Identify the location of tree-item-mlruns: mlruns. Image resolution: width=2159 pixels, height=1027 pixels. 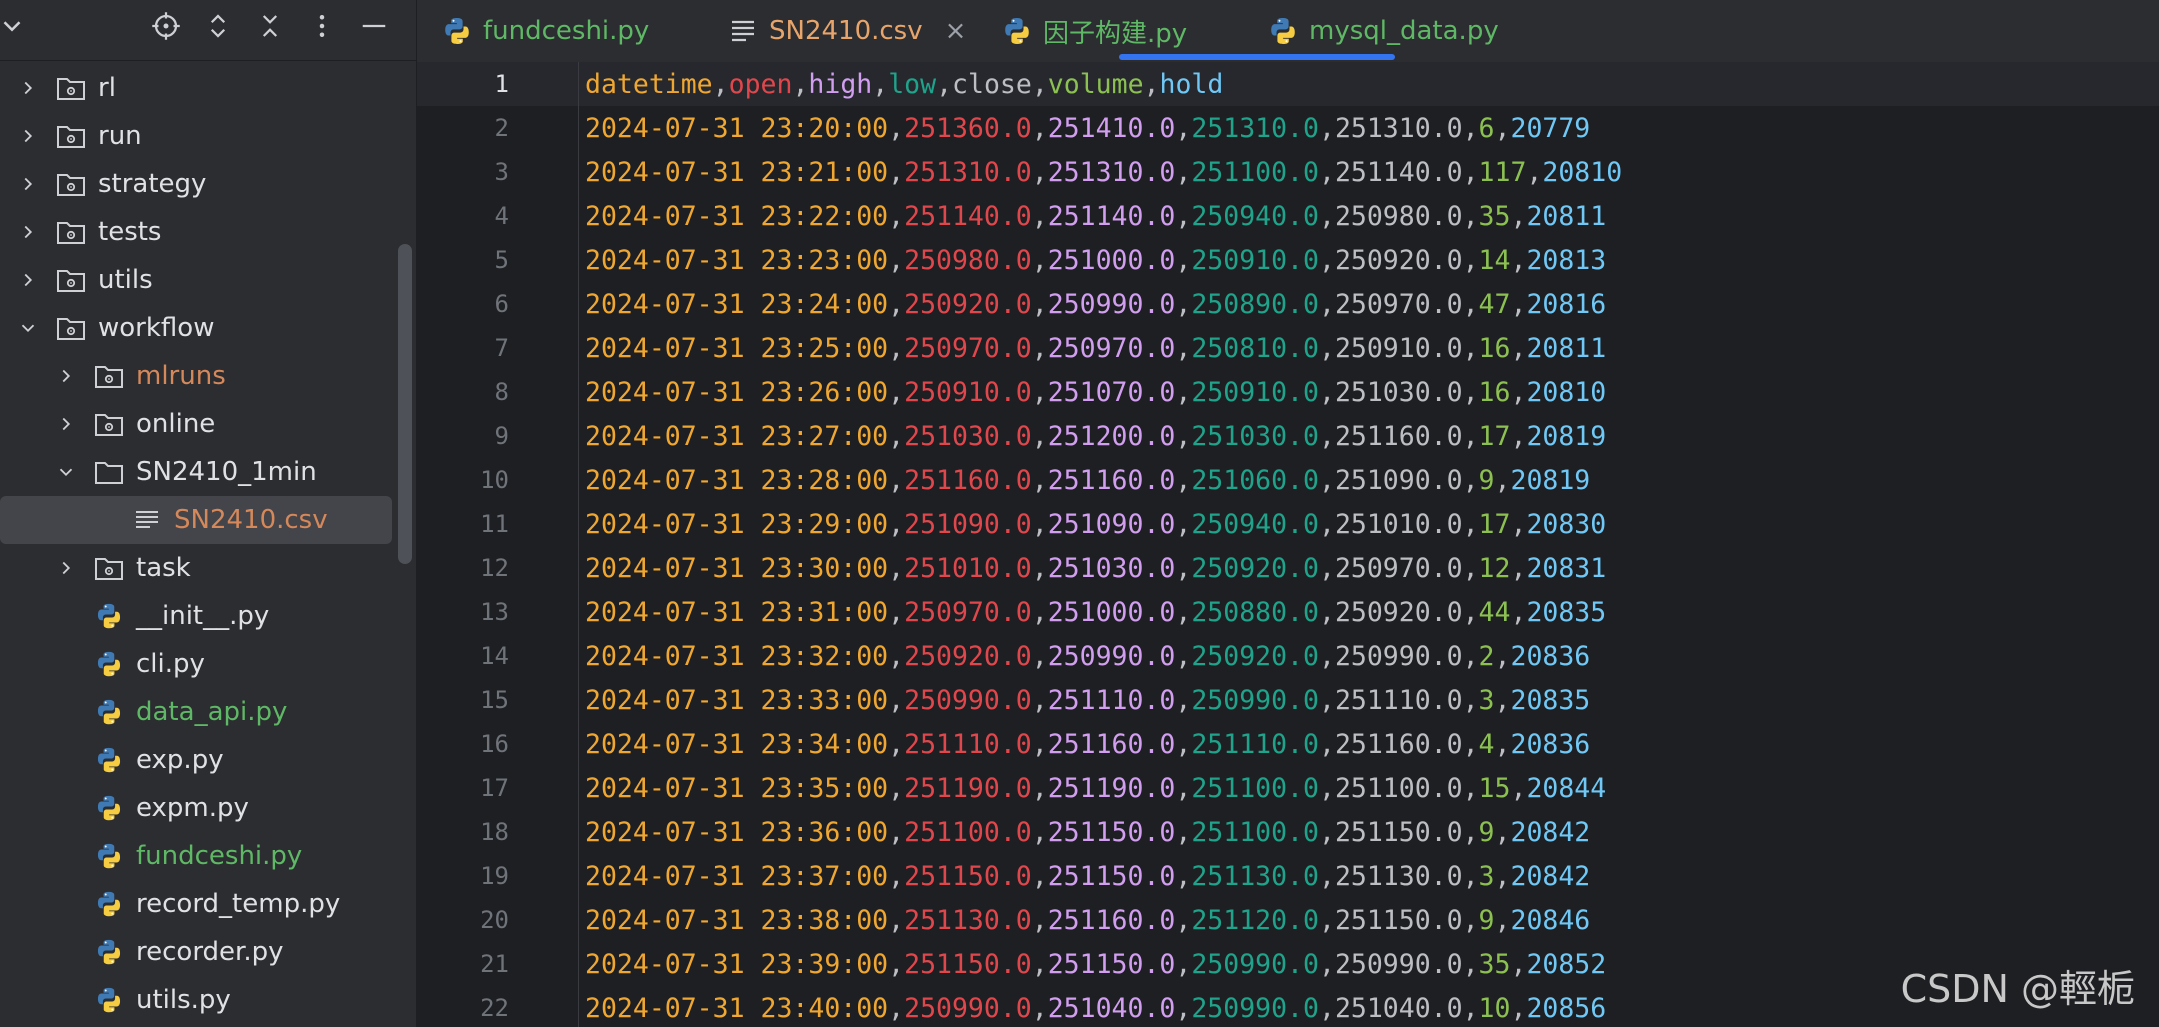
(208, 376).